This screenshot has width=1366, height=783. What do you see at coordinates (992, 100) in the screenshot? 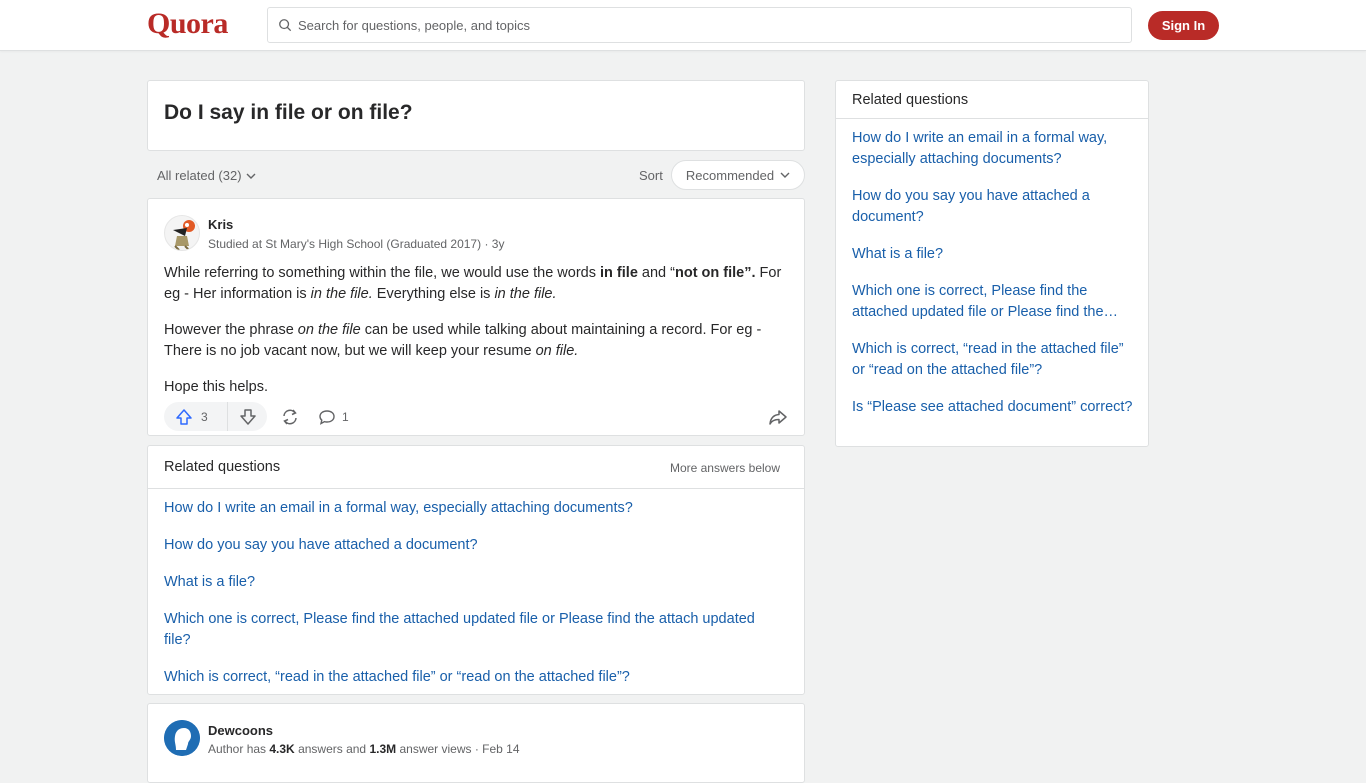
I see `sidebar-header: Related questions` at bounding box center [992, 100].